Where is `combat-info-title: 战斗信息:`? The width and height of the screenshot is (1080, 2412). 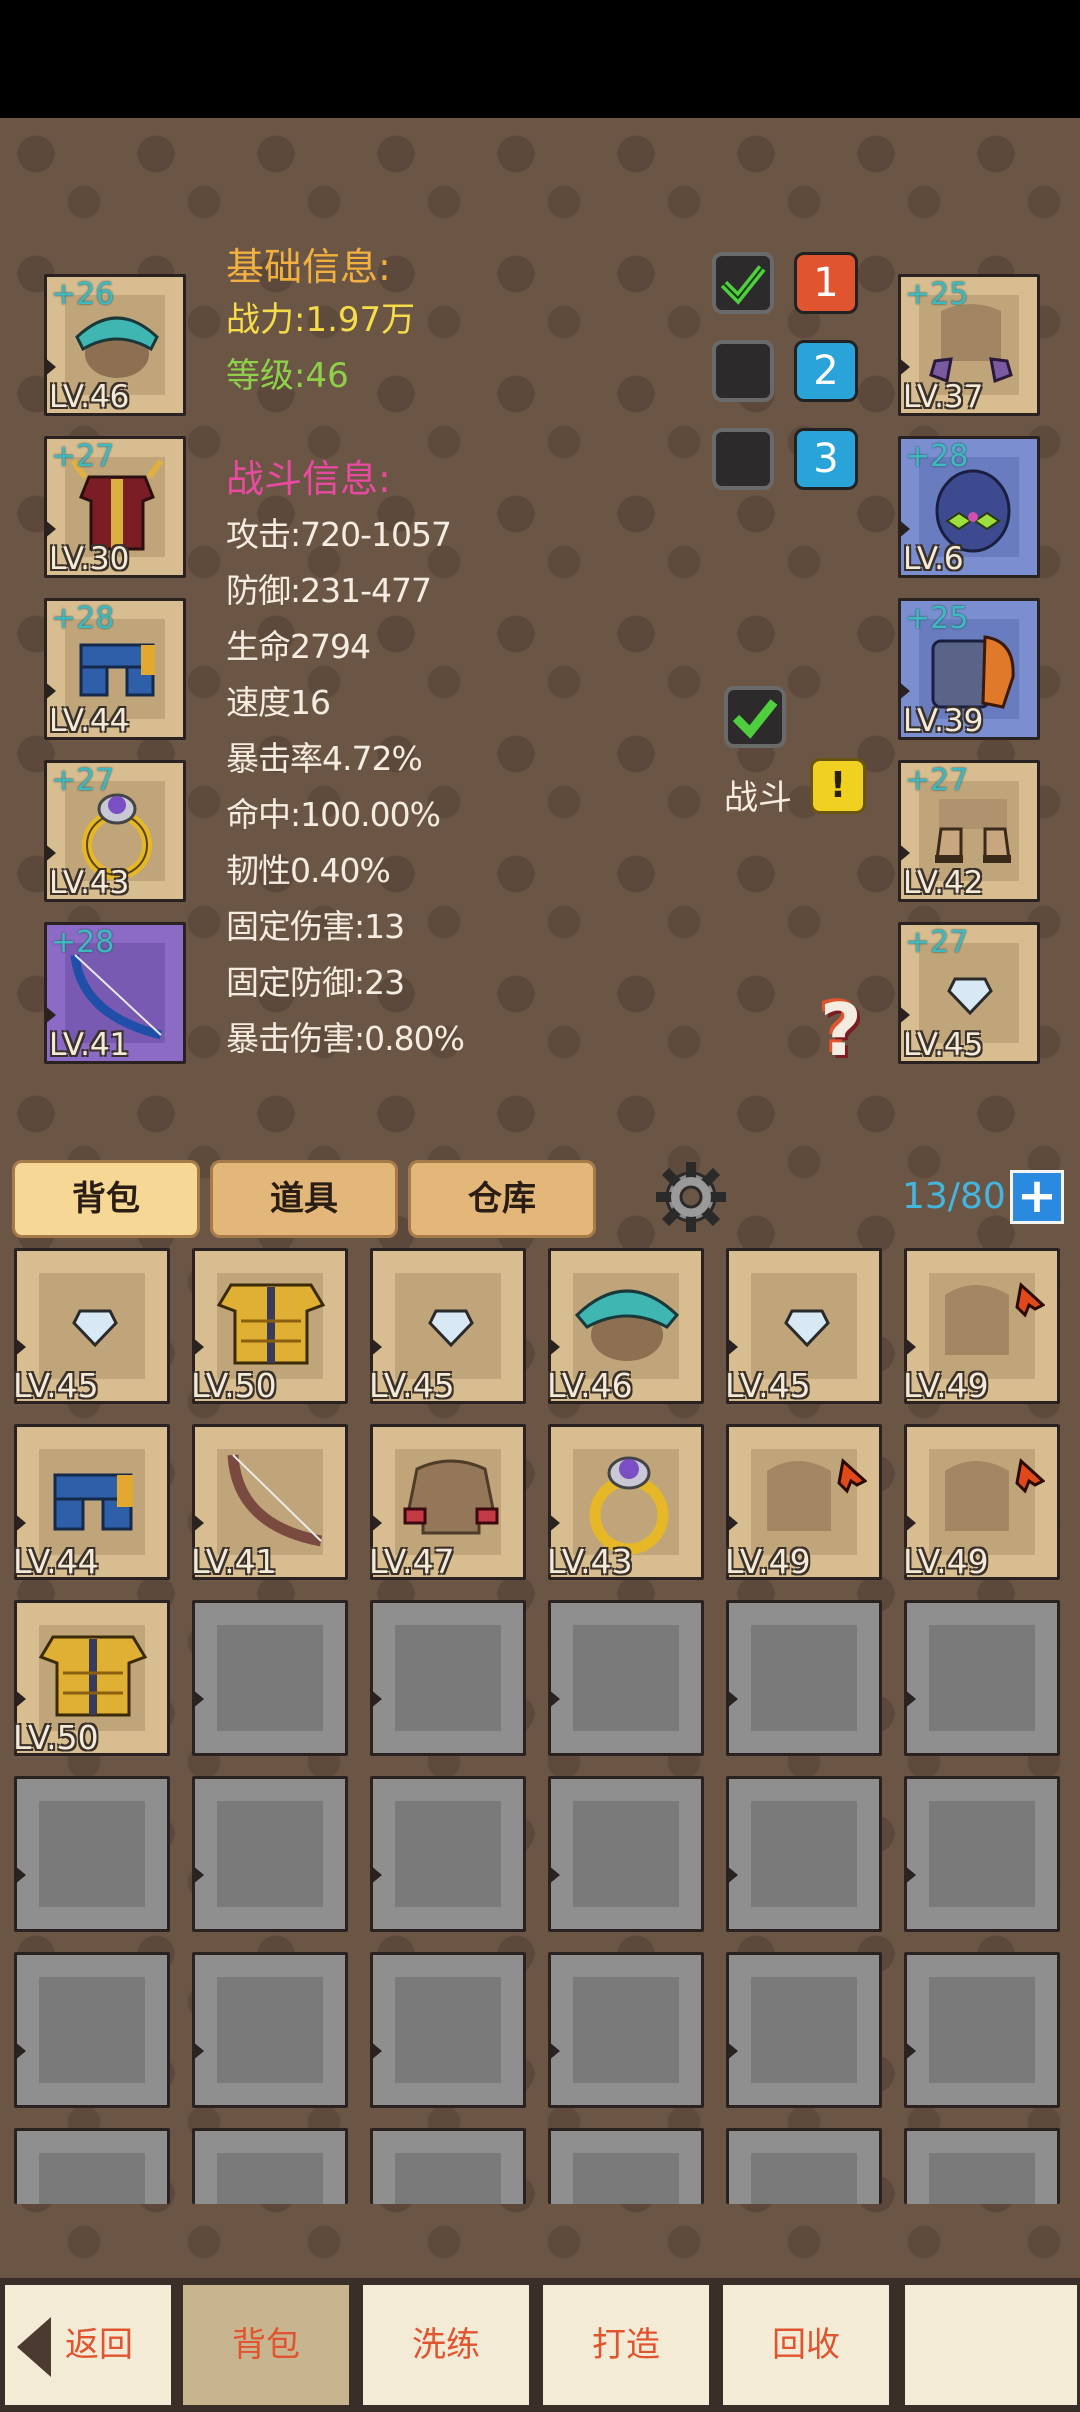 combat-info-title: 战斗信息: is located at coordinates (308, 479).